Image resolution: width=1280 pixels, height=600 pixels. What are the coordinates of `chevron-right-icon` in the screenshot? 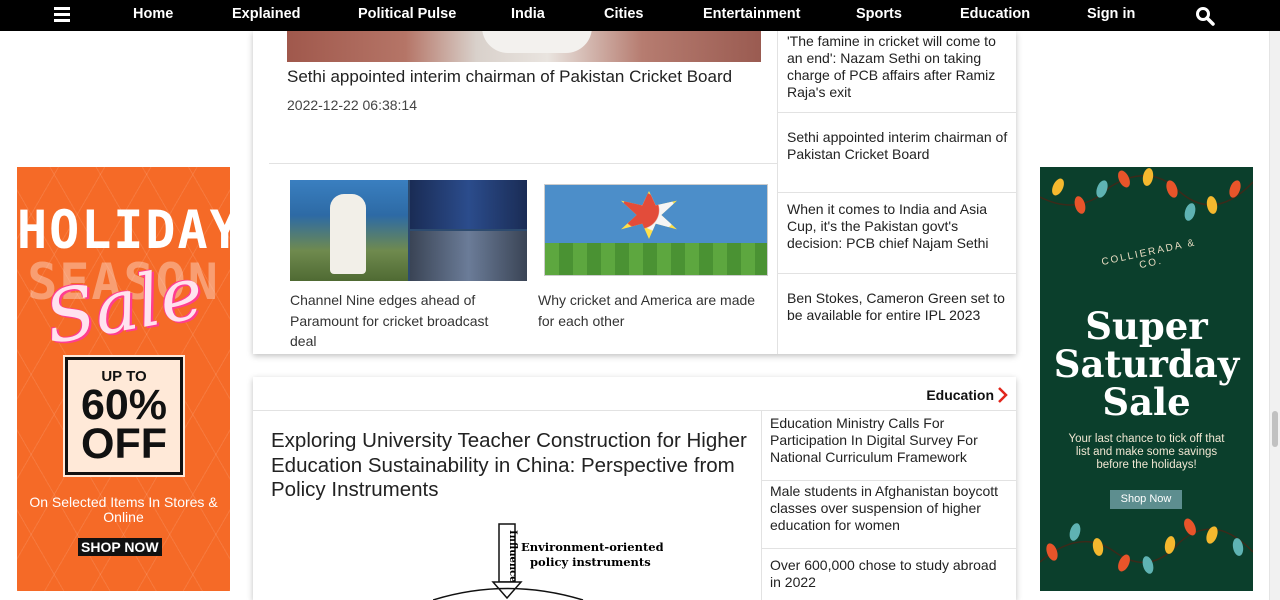 It's located at (1003, 395).